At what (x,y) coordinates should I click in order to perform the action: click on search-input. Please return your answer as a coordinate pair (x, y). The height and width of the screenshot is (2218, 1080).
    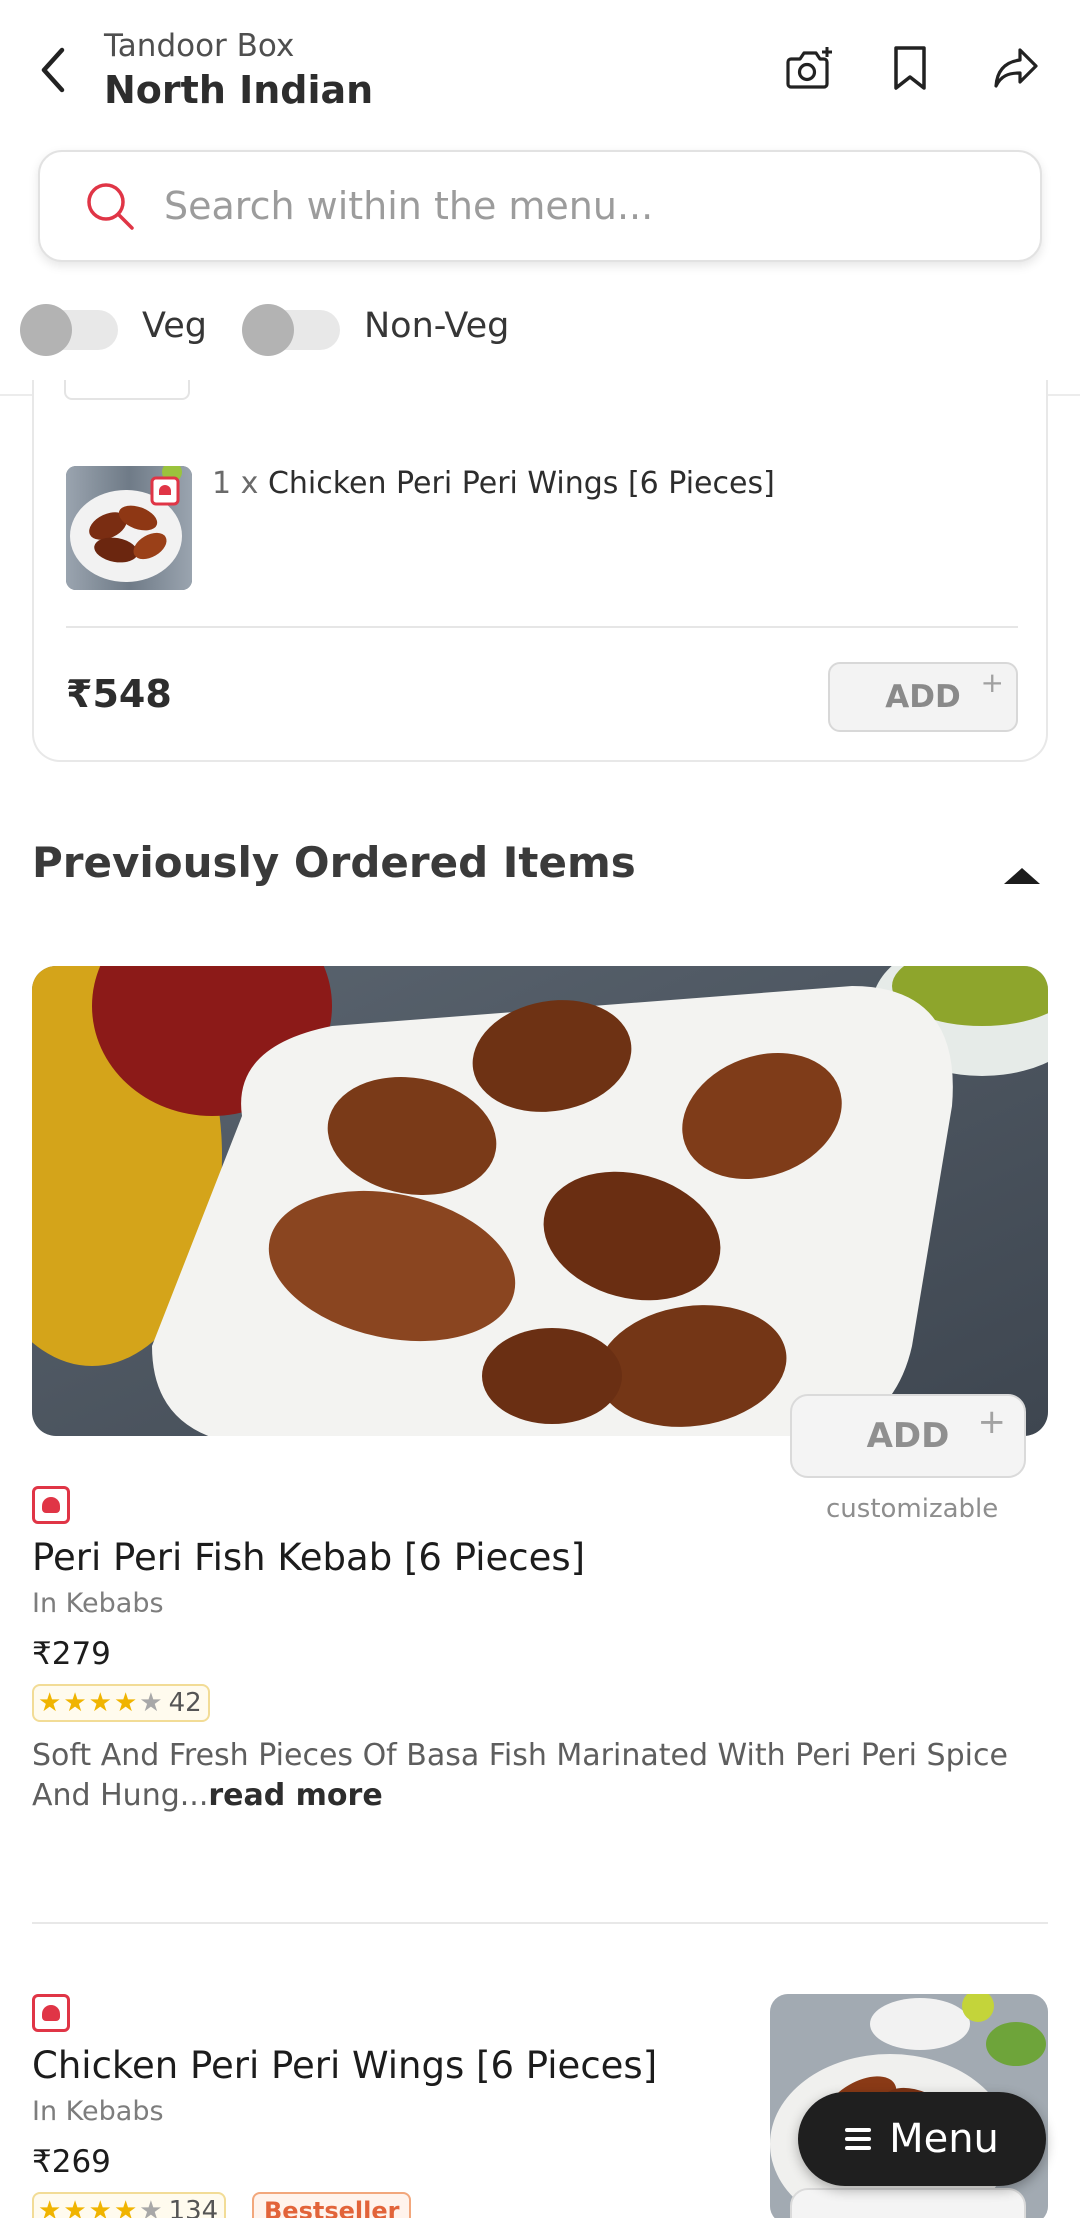
    Looking at the image, I should click on (574, 206).